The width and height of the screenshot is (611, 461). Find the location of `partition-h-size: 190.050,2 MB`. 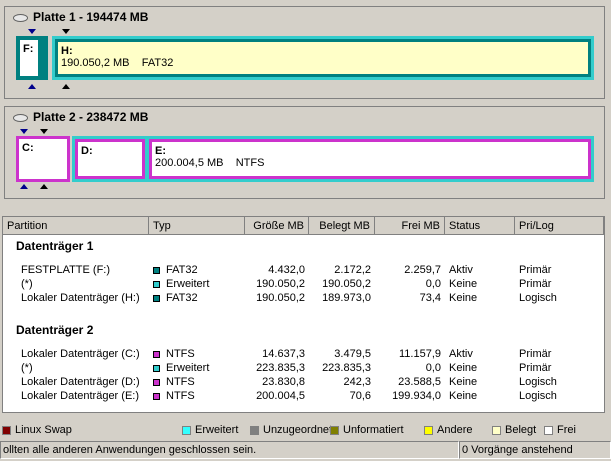

partition-h-size: 190.050,2 MB is located at coordinates (95, 63).